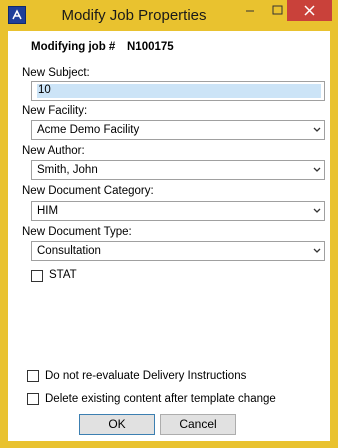  I want to click on window-title: Modify Job Properties, so click(134, 15).